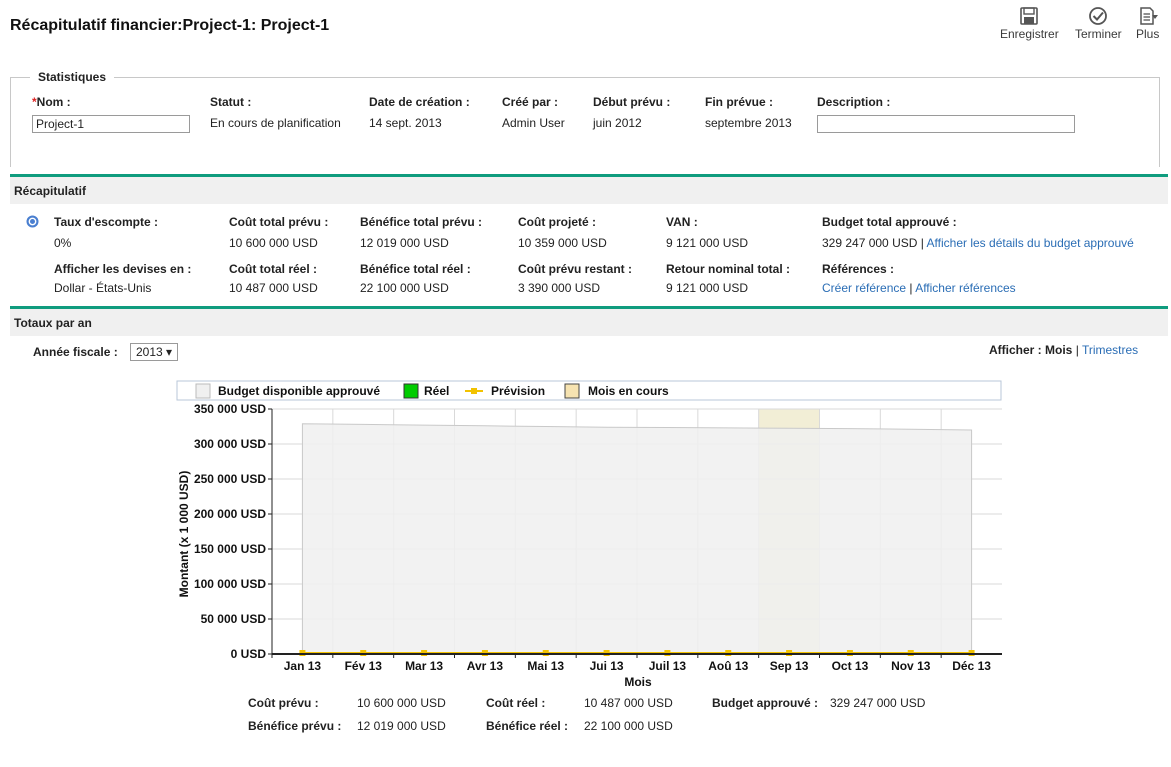 This screenshot has height=767, width=1171. I want to click on view-references-link: Afficher références, so click(965, 288).